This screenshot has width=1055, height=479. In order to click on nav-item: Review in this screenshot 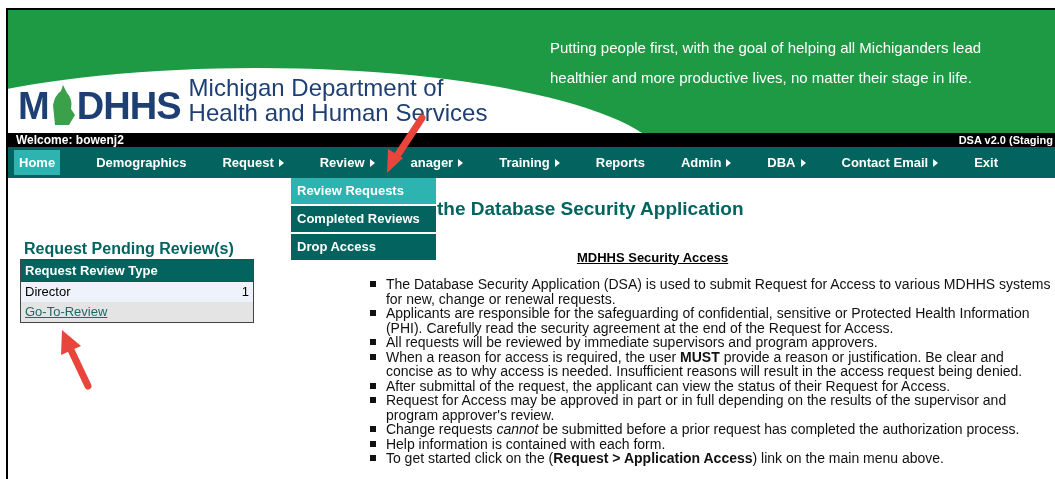, I will do `click(347, 162)`.